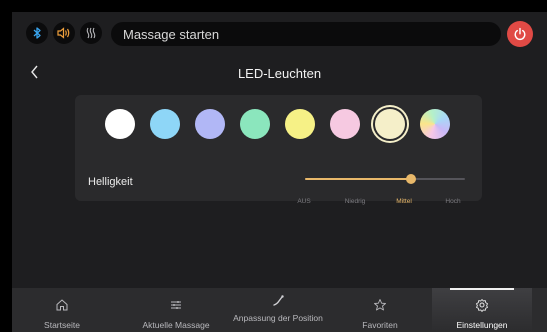  I want to click on nav-item-einstellungen: Einstellungen, so click(482, 310).